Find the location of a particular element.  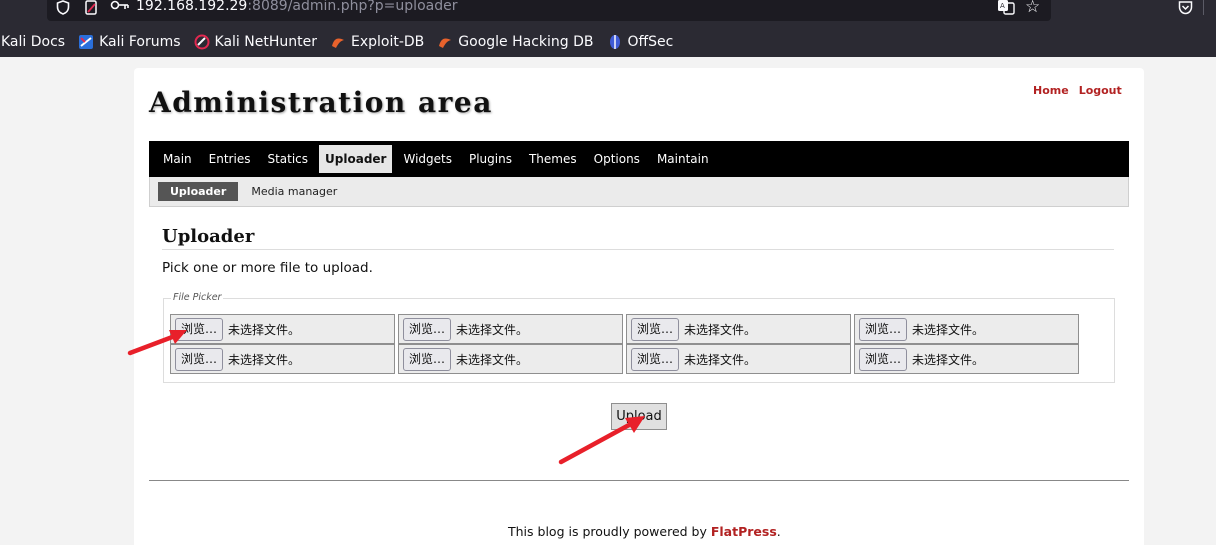

bookmark-offsec: OffSec is located at coordinates (640, 42).